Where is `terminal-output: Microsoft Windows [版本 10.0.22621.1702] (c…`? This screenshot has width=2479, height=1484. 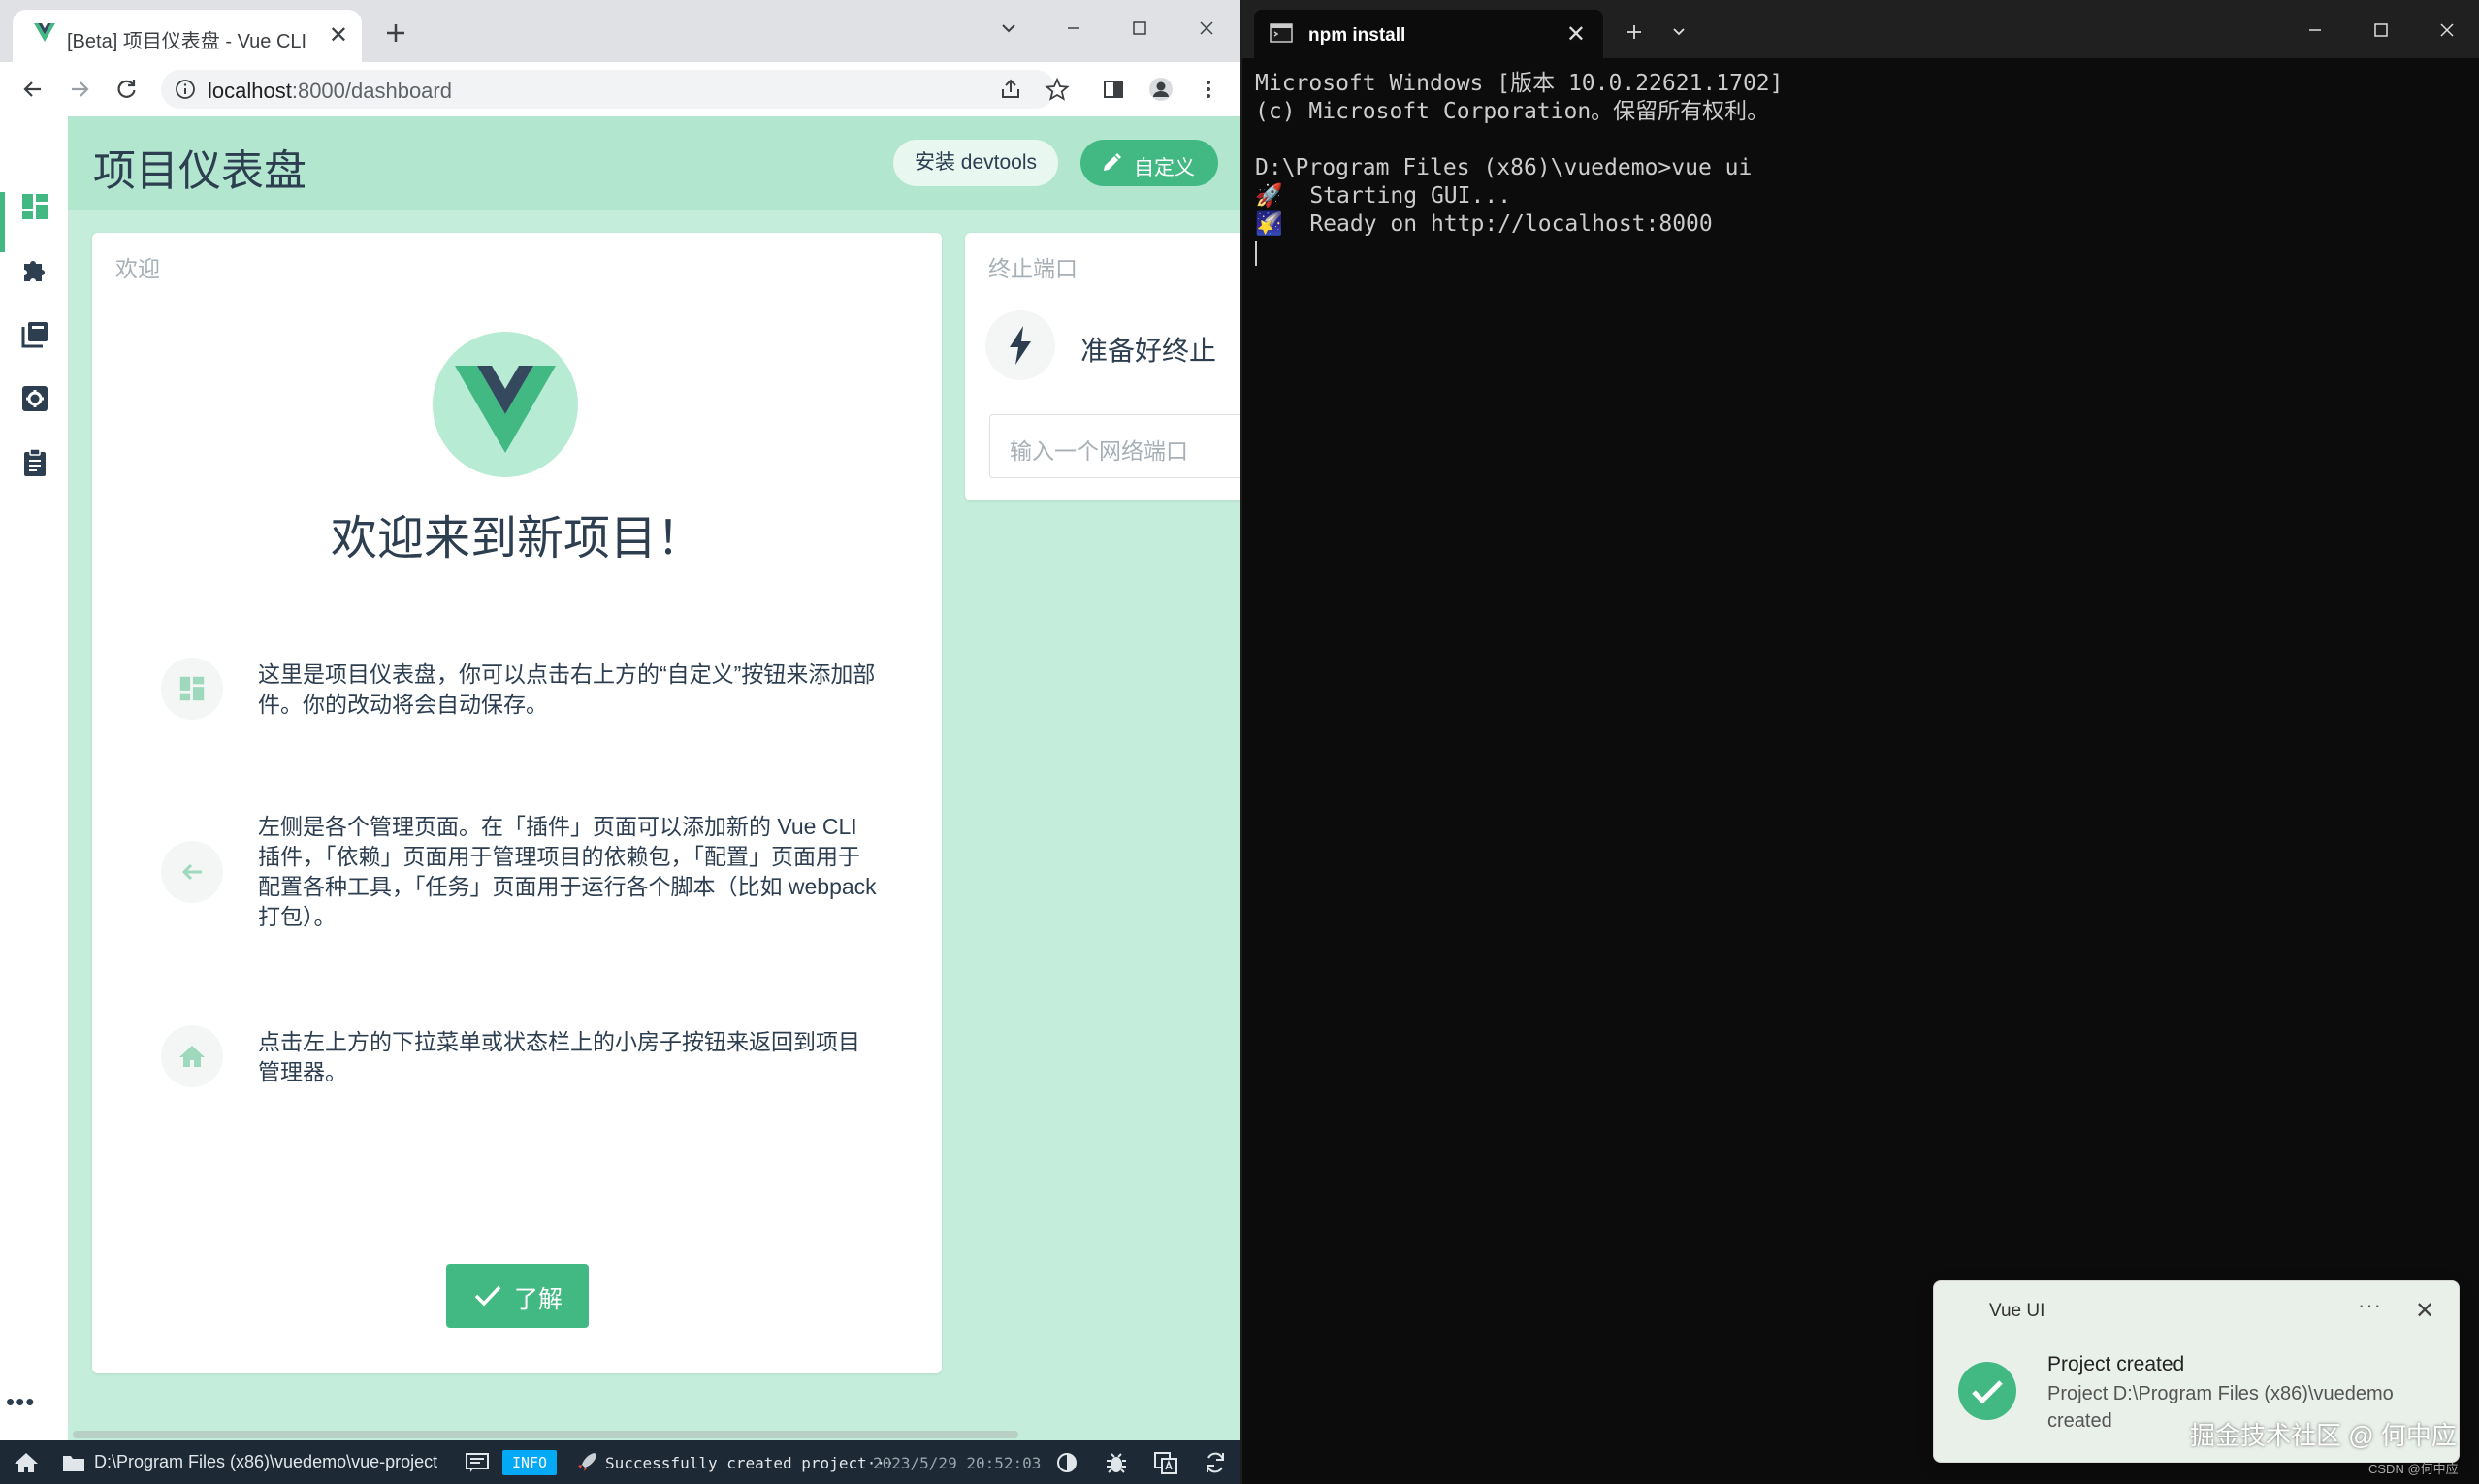 terminal-output: Microsoft Windows [版本 10.0.22621.1702] (c… is located at coordinates (1519, 155).